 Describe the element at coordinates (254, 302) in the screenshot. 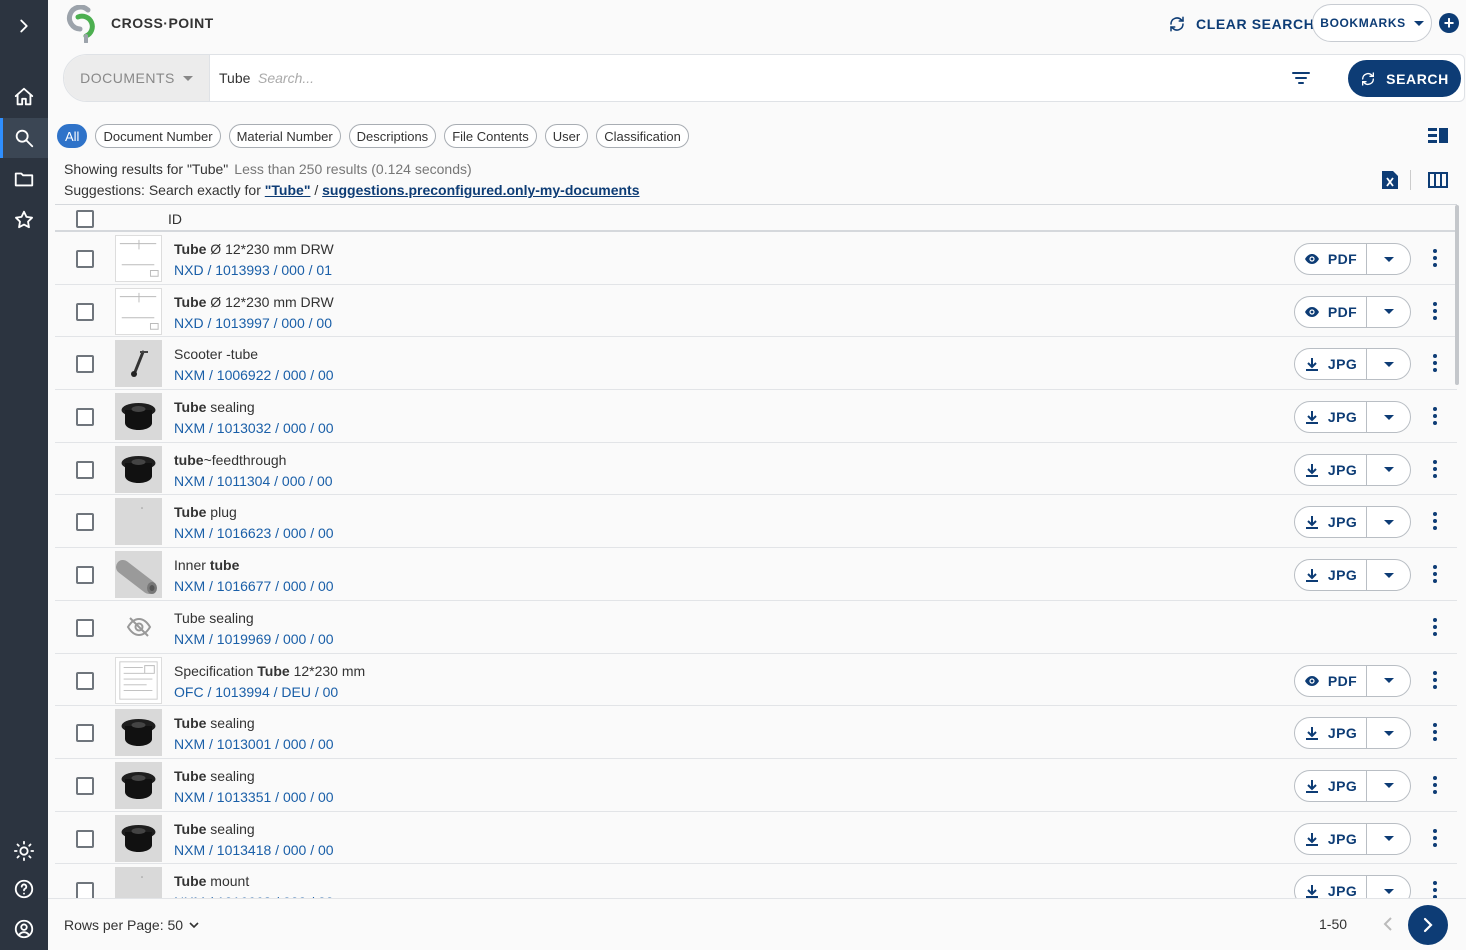

I see `result-title: Tube Ø 12*230 mm DRW` at that location.